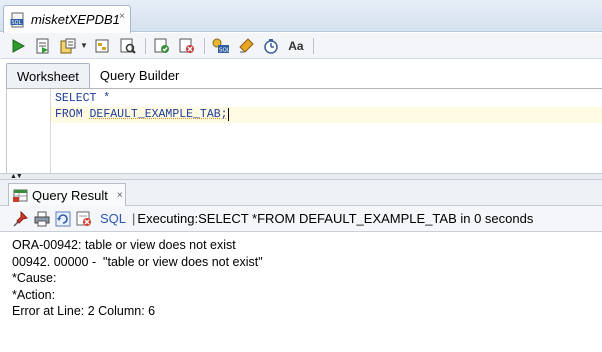 This screenshot has height=352, width=602. I want to click on sql-history-icon: SQL, so click(221, 46).